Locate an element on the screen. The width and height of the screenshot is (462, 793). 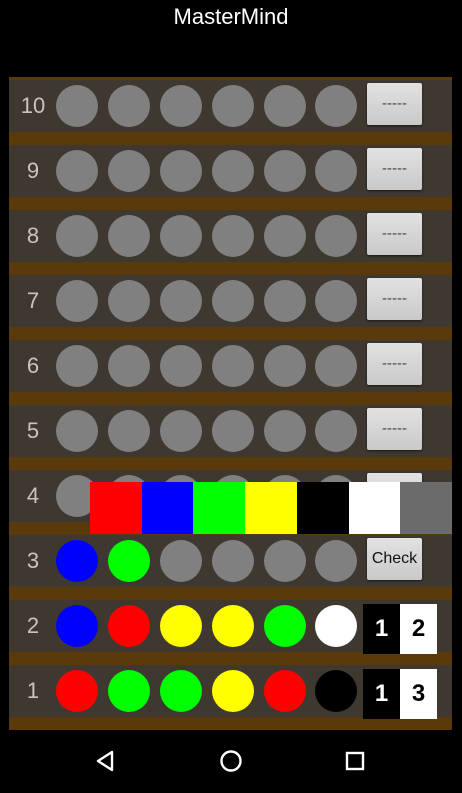
white-score: 2 is located at coordinates (418, 629).